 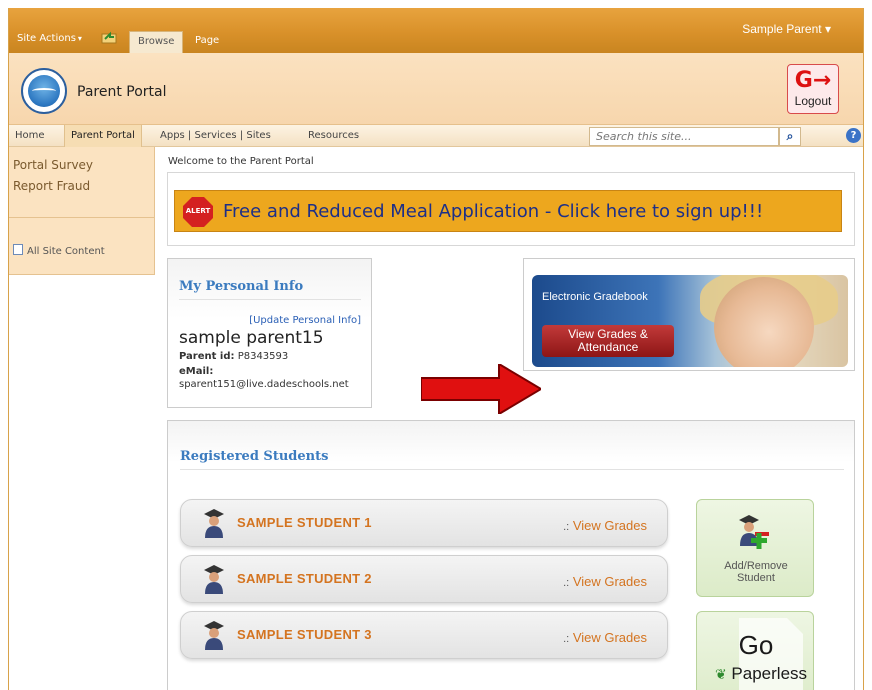 I want to click on left-nav-portal-survey: Portal Survey, so click(x=53, y=165).